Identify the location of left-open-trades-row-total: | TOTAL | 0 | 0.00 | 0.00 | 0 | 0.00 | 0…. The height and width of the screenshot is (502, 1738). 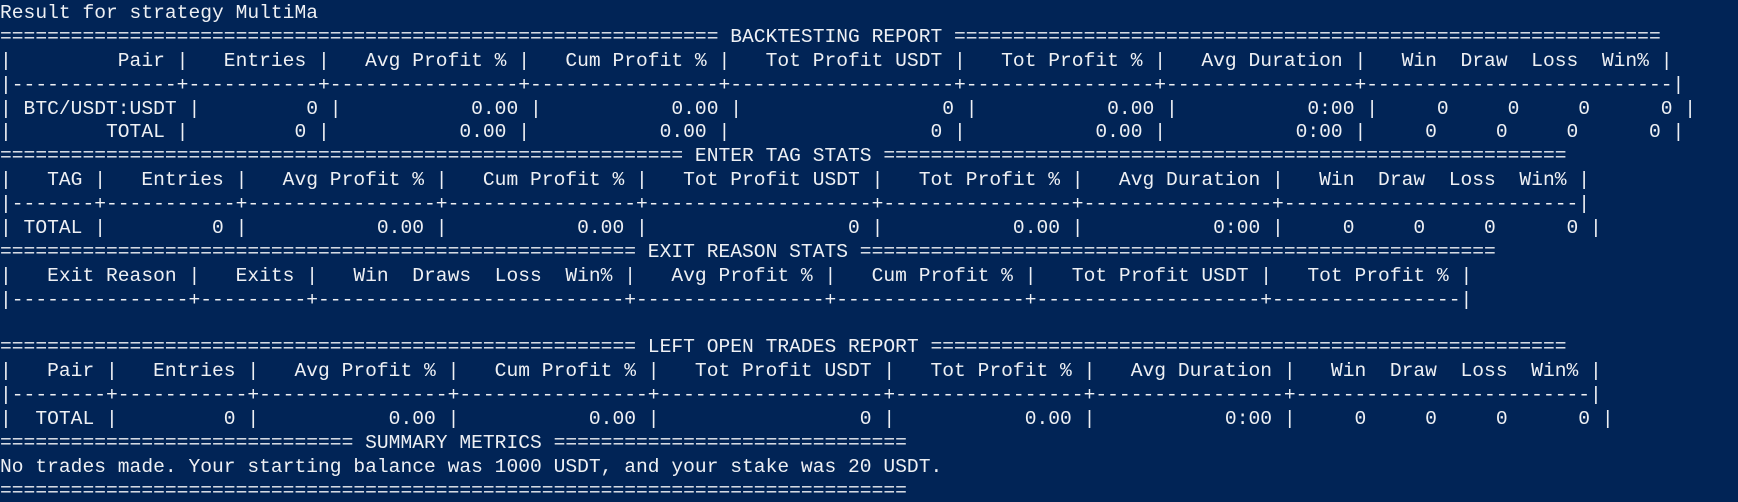
(807, 419).